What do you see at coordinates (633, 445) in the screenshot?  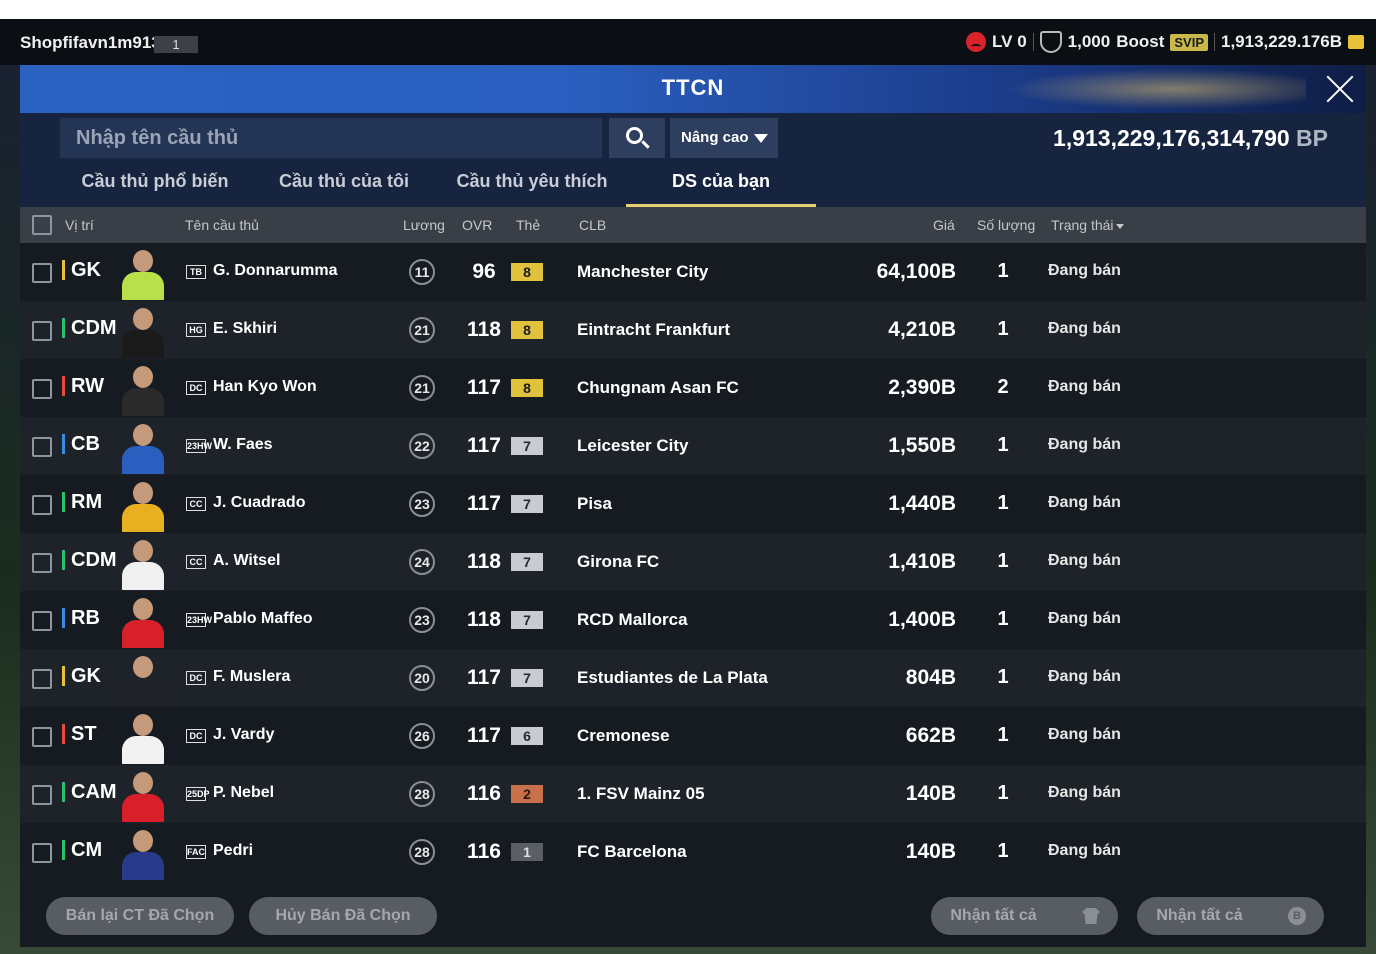 I see `player-club: Leicester City` at bounding box center [633, 445].